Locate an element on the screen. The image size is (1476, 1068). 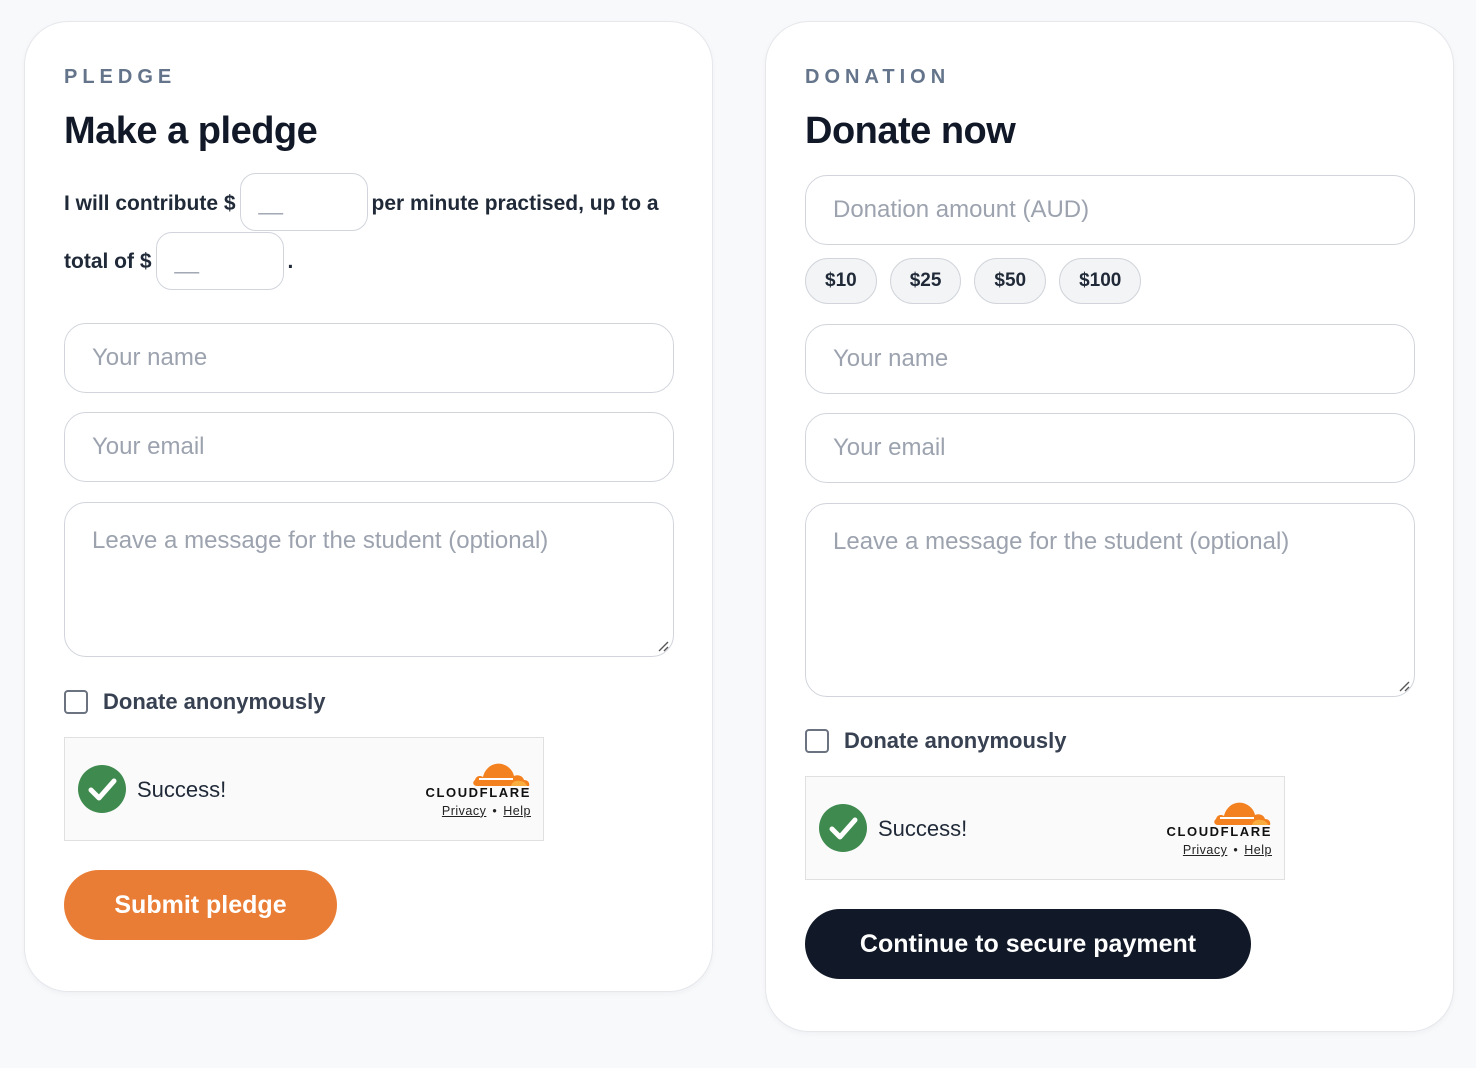
amount-chip-10: $10 is located at coordinates (841, 281).